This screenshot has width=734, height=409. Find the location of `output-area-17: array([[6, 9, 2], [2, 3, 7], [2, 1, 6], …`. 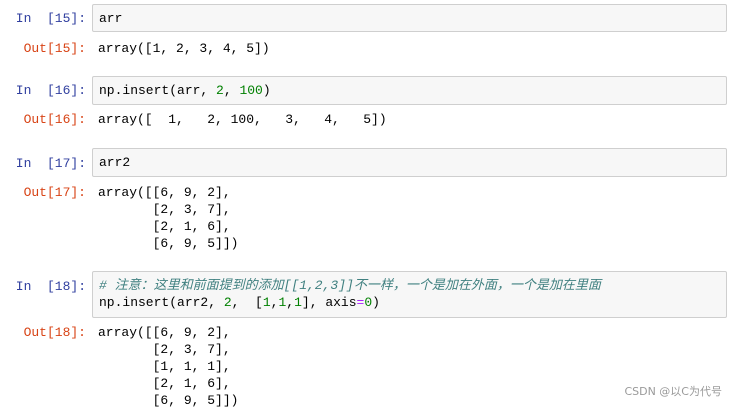

output-area-17: array([[6, 9, 2], [2, 3, 7], [2, 1, 6], … is located at coordinates (408, 218).